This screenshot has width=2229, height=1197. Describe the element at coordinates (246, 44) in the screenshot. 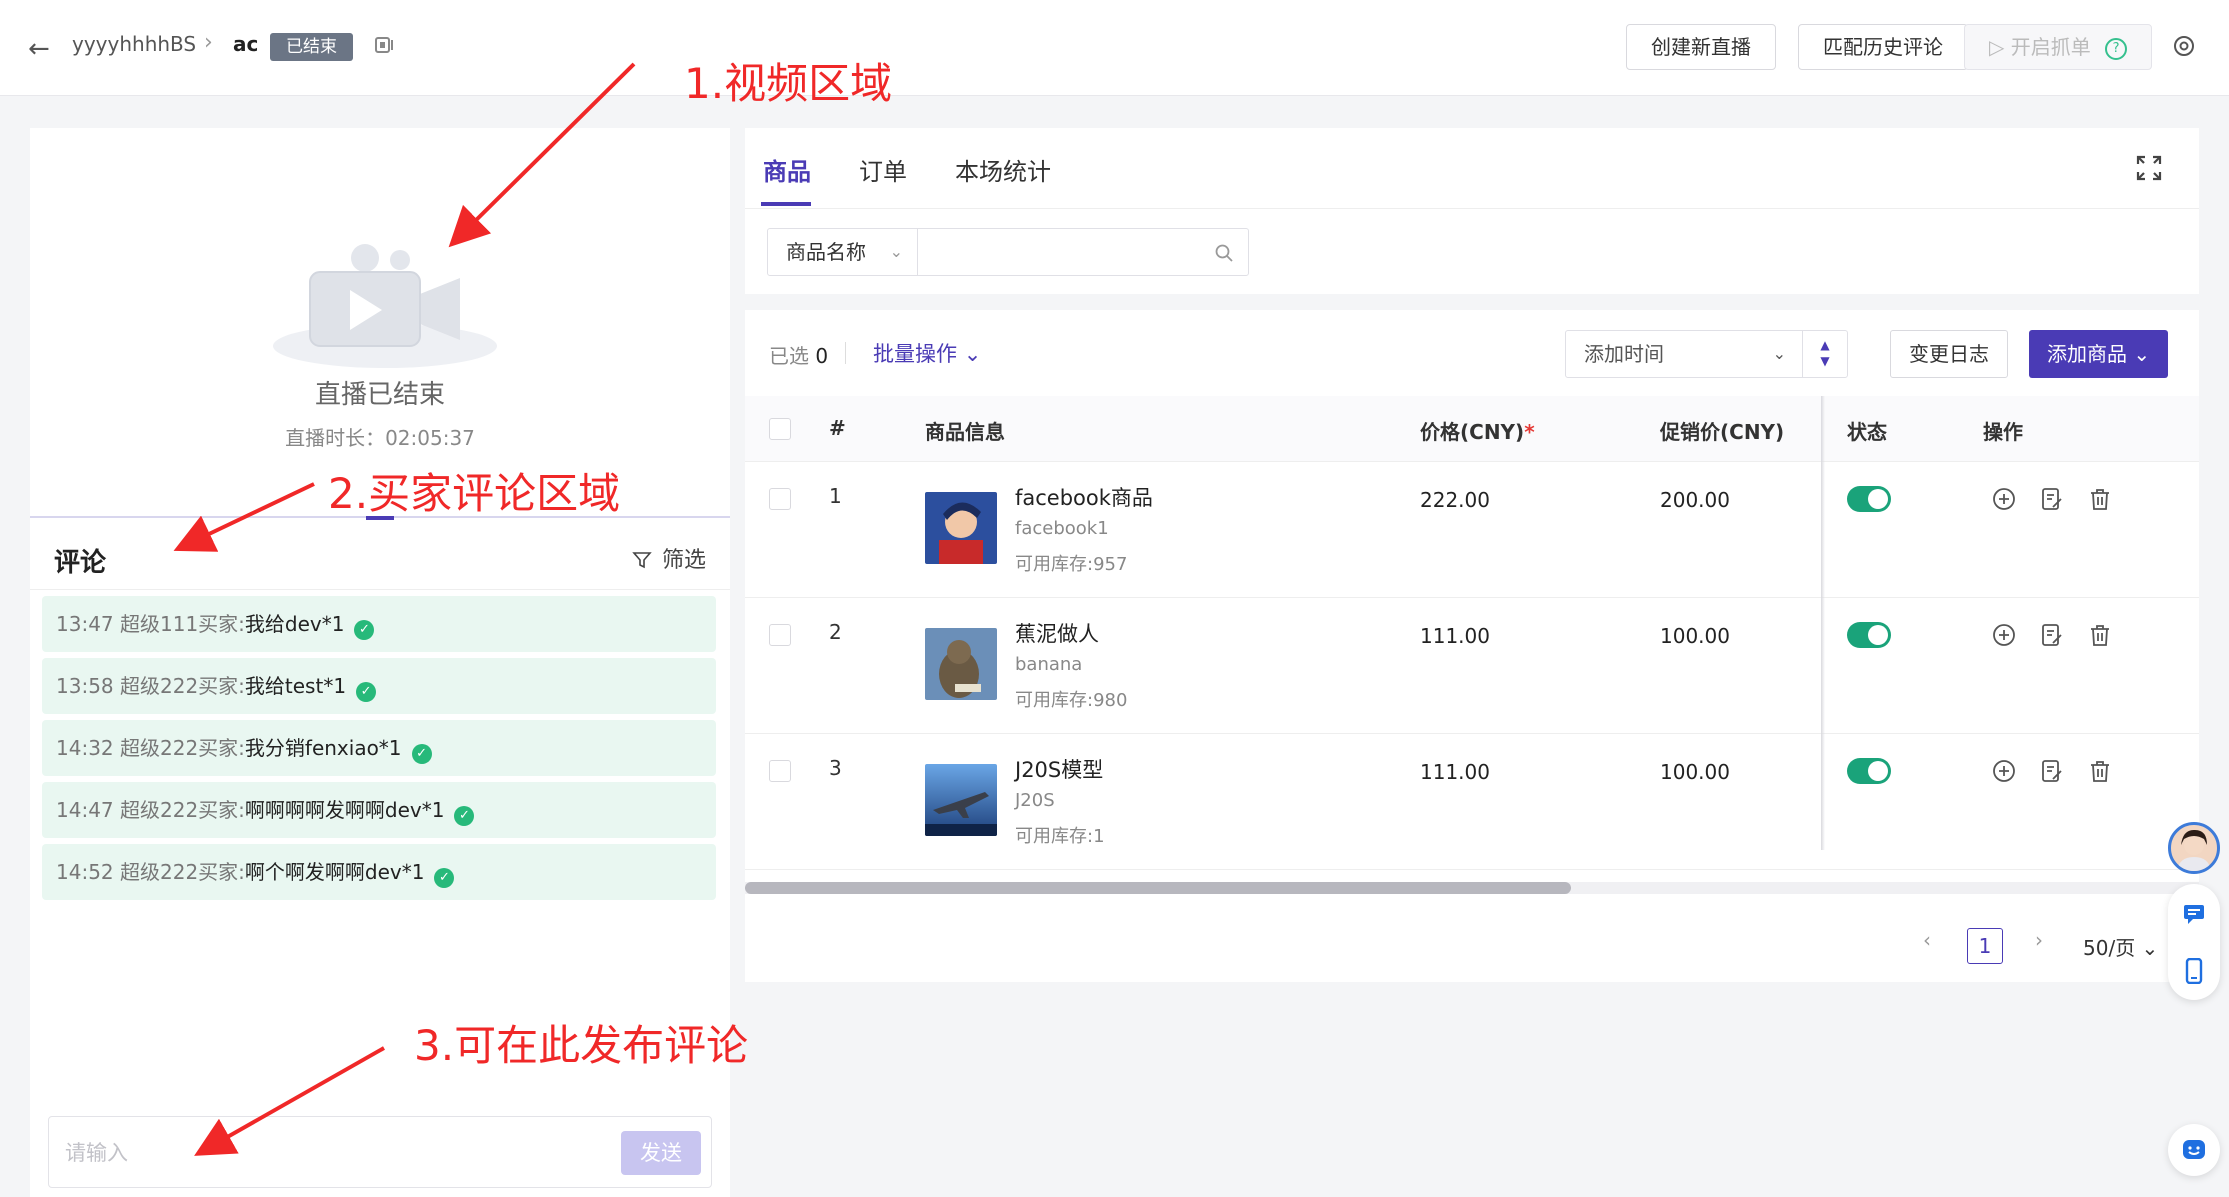

I see `breadcrumb-room: ac` at that location.